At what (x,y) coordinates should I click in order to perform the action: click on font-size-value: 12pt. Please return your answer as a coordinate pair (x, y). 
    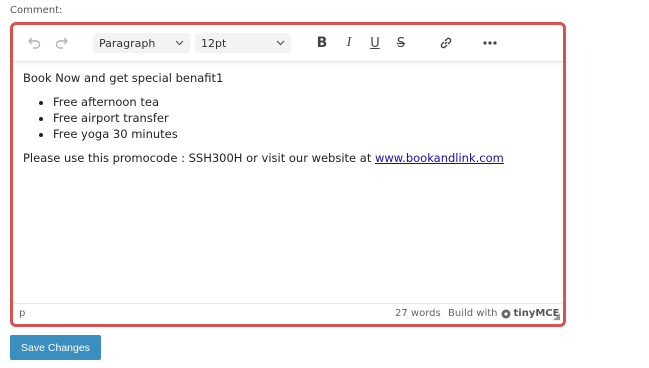
    Looking at the image, I should click on (214, 43).